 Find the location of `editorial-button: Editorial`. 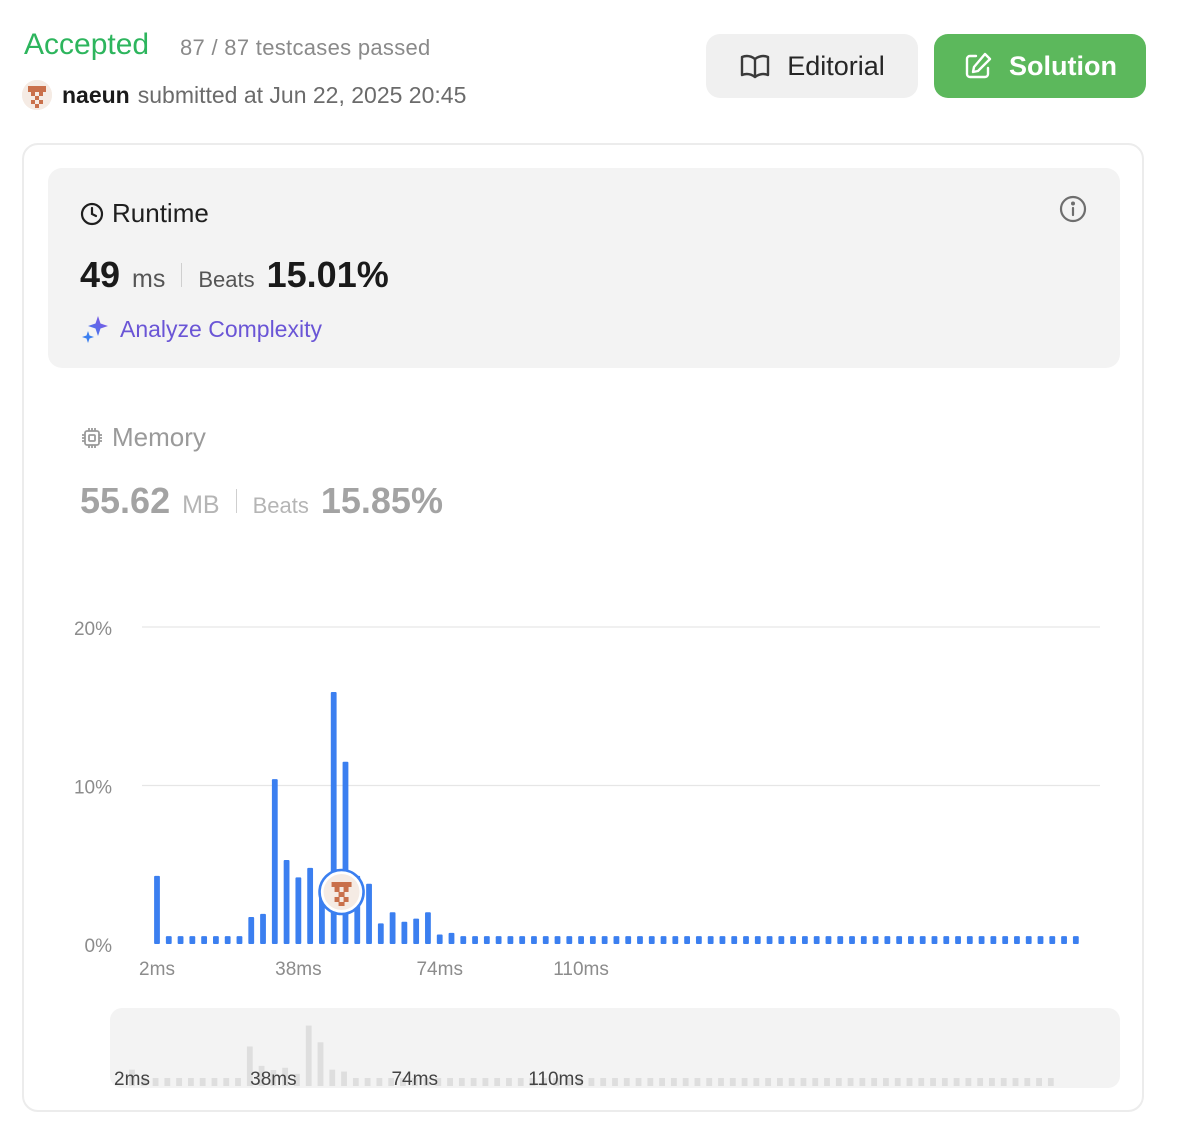

editorial-button: Editorial is located at coordinates (812, 66).